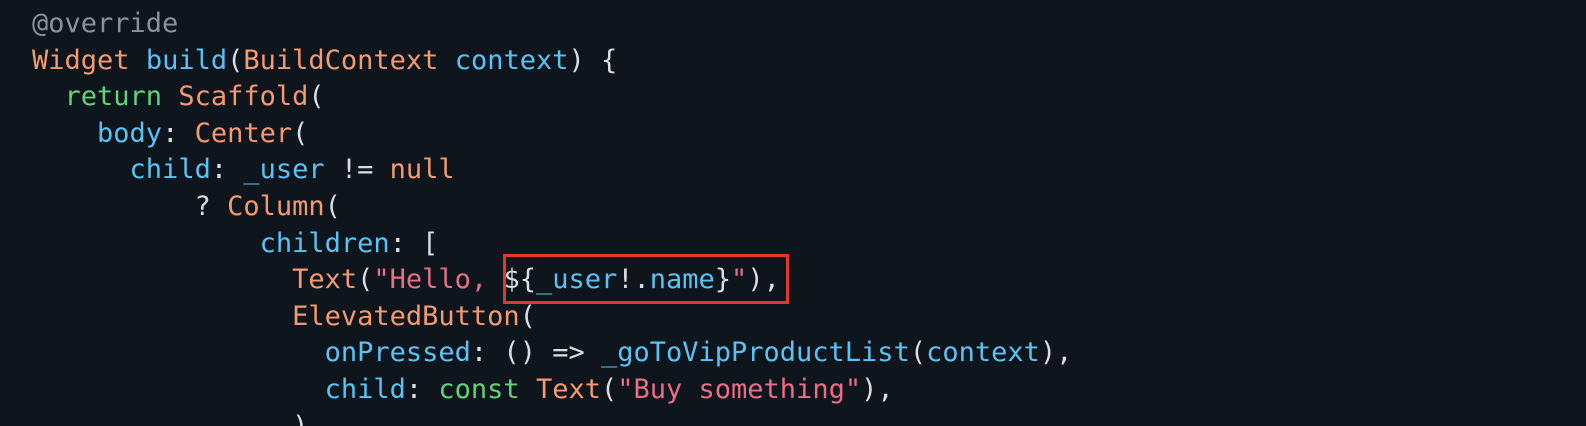  What do you see at coordinates (357, 170) in the screenshot?
I see `code-token: !=` at bounding box center [357, 170].